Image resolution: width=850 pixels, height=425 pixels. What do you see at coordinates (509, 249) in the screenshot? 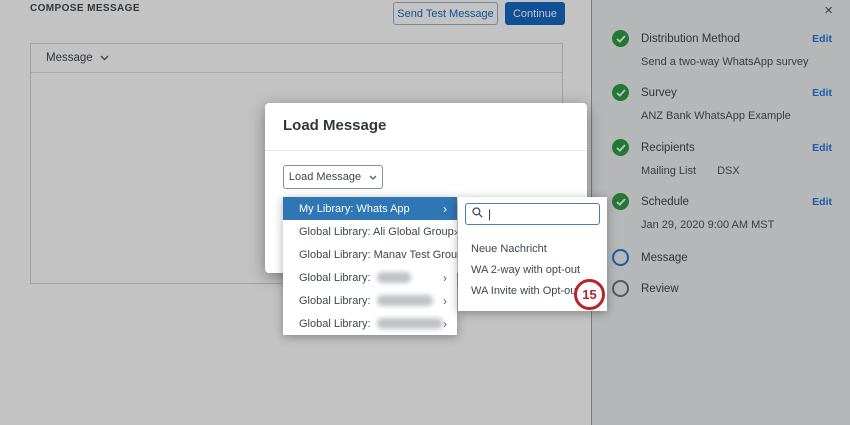
I see `submenu-item-neue-nachricht: Neue Nachricht` at bounding box center [509, 249].